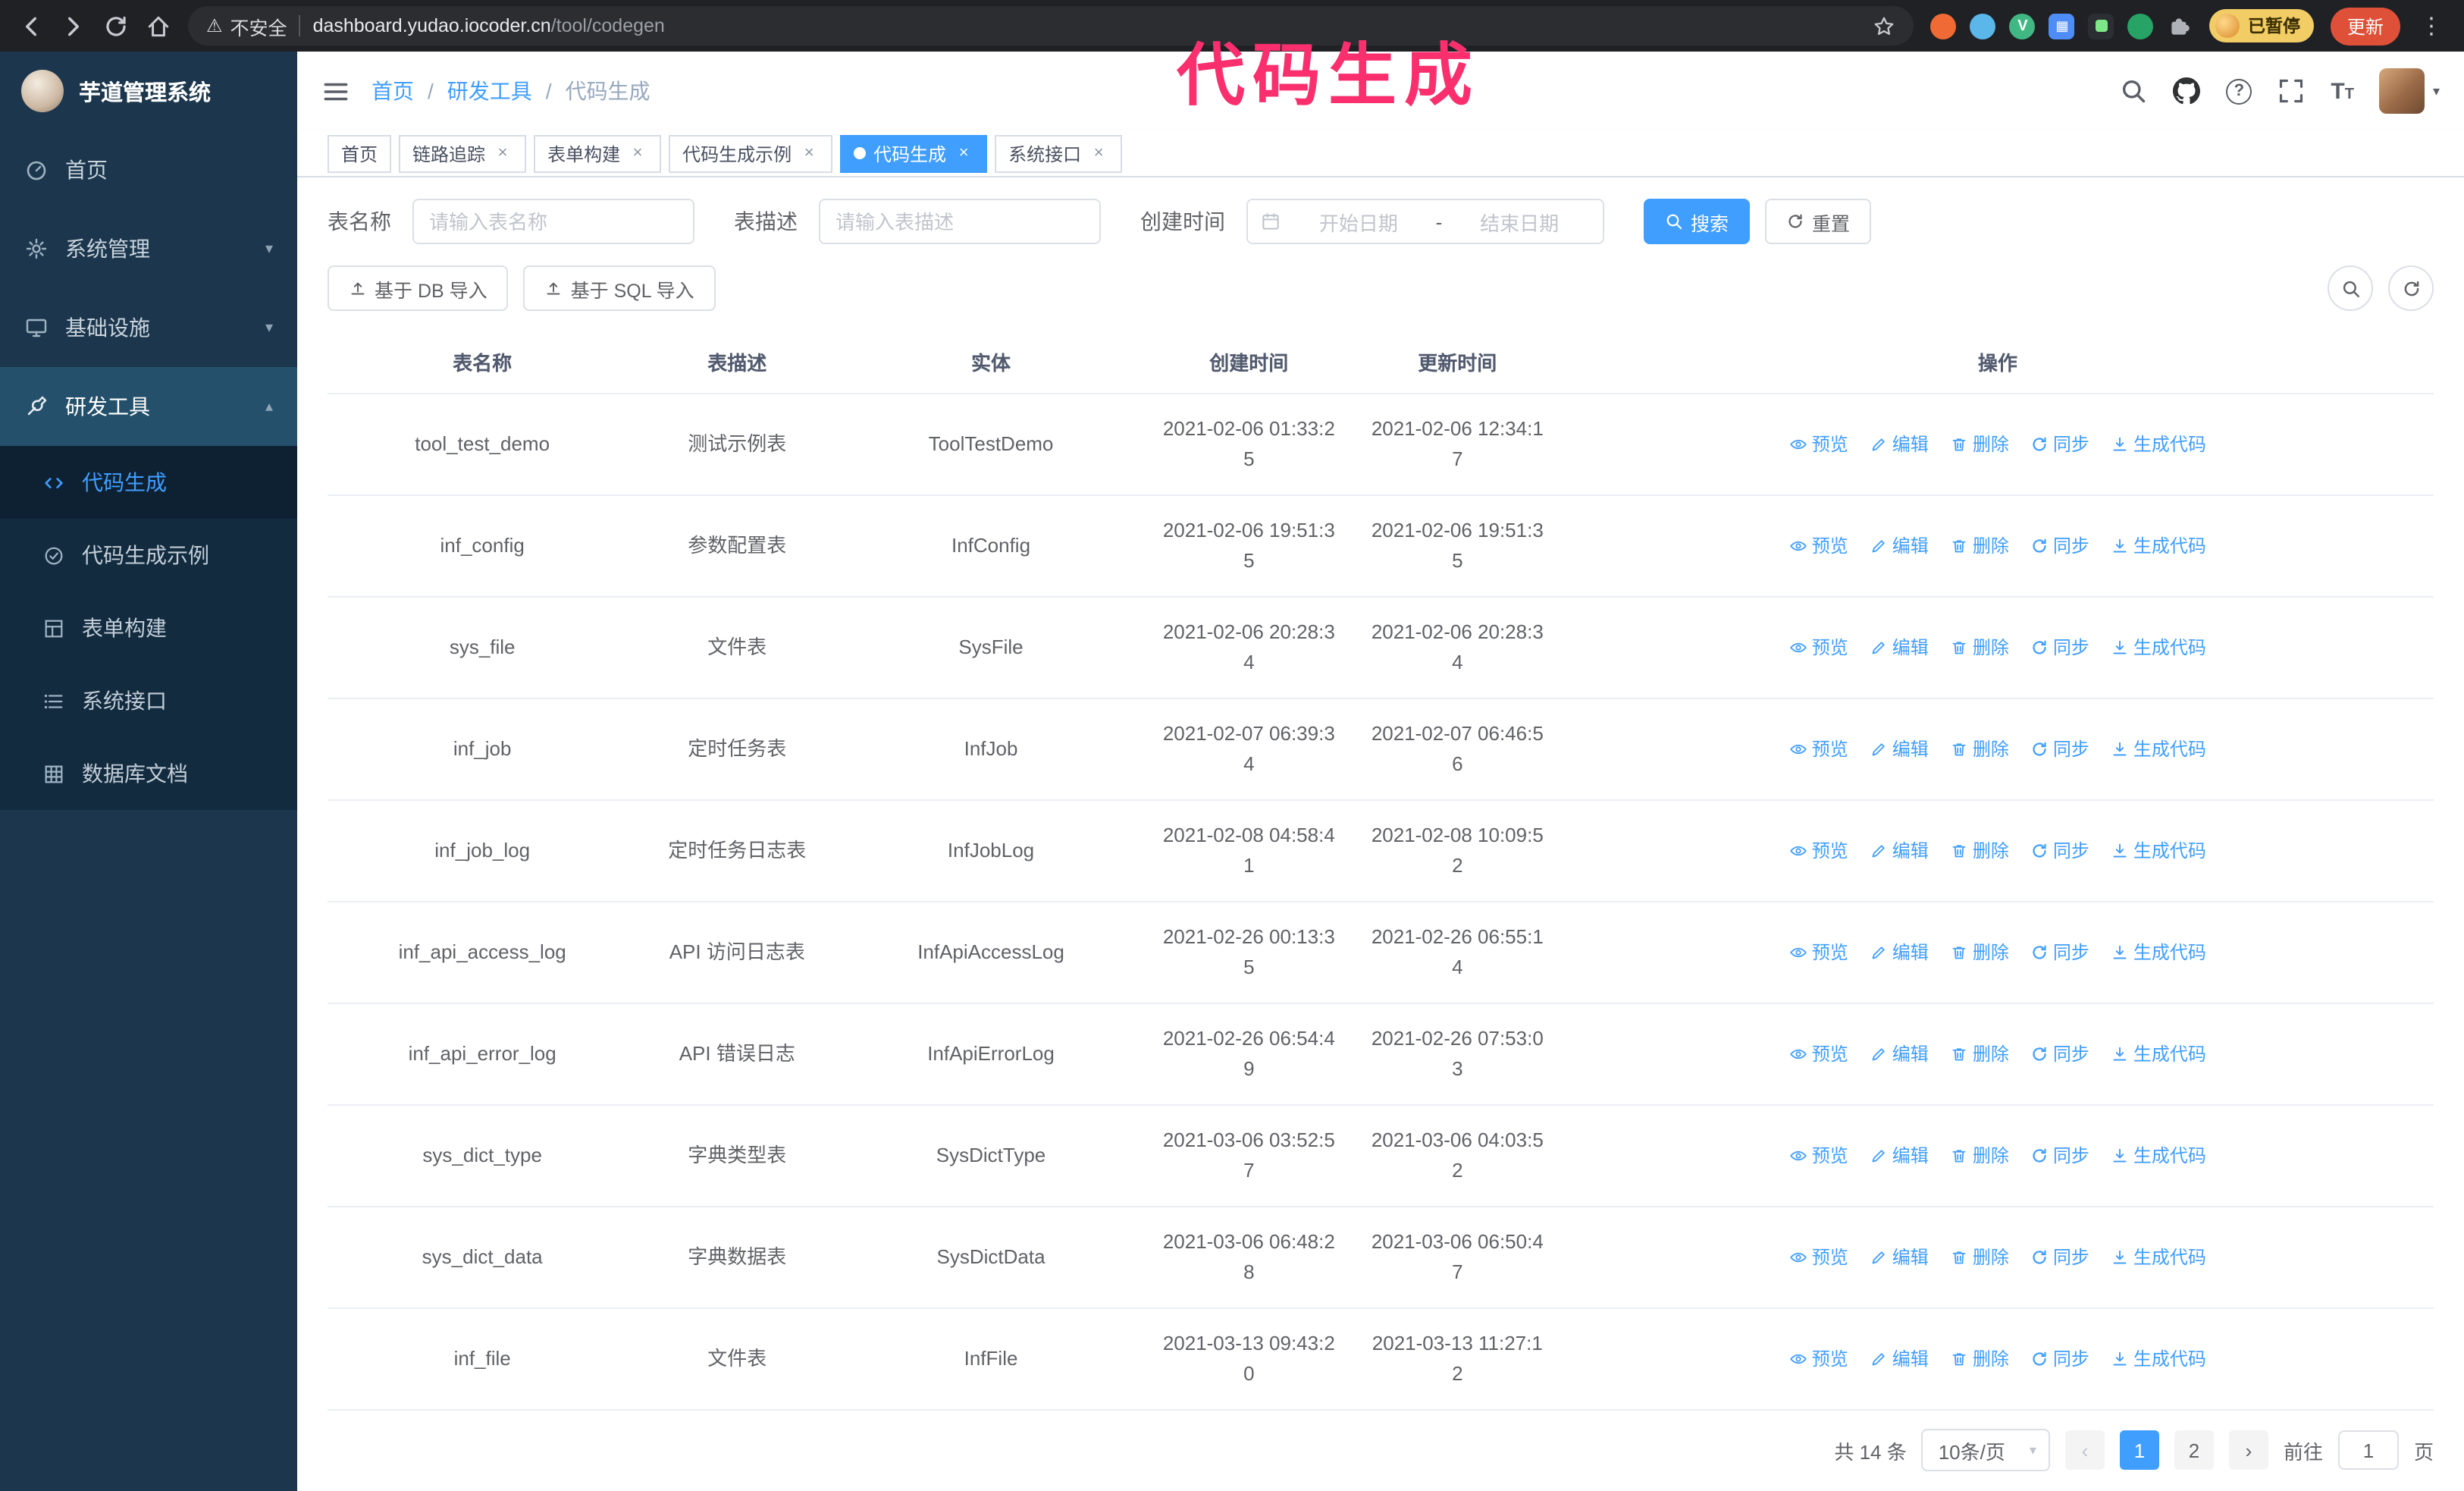 Image resolution: width=2464 pixels, height=1491 pixels. I want to click on next-page-button: ›, so click(2248, 1450).